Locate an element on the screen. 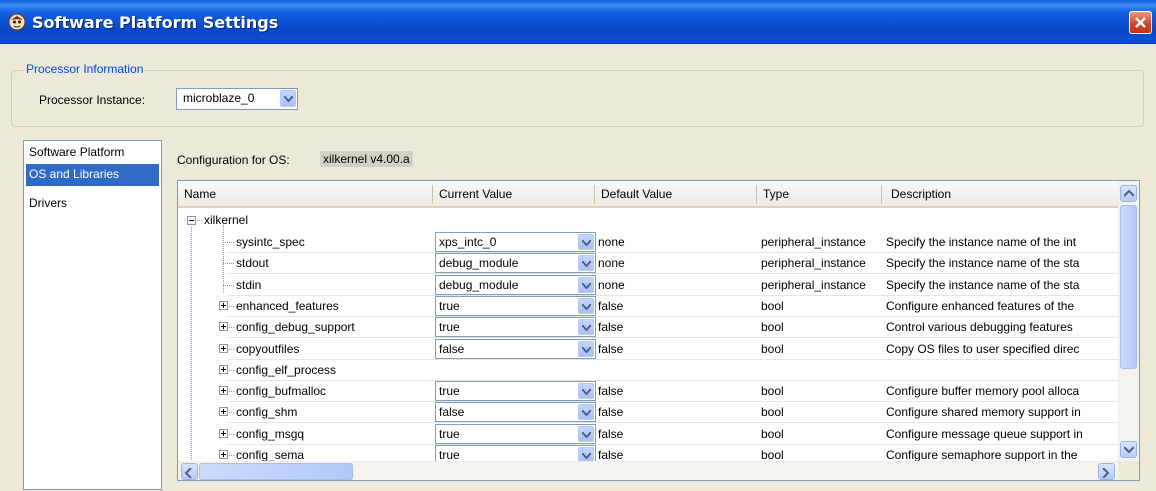 This screenshot has height=491, width=1156. col-description: Description is located at coordinates (921, 194).